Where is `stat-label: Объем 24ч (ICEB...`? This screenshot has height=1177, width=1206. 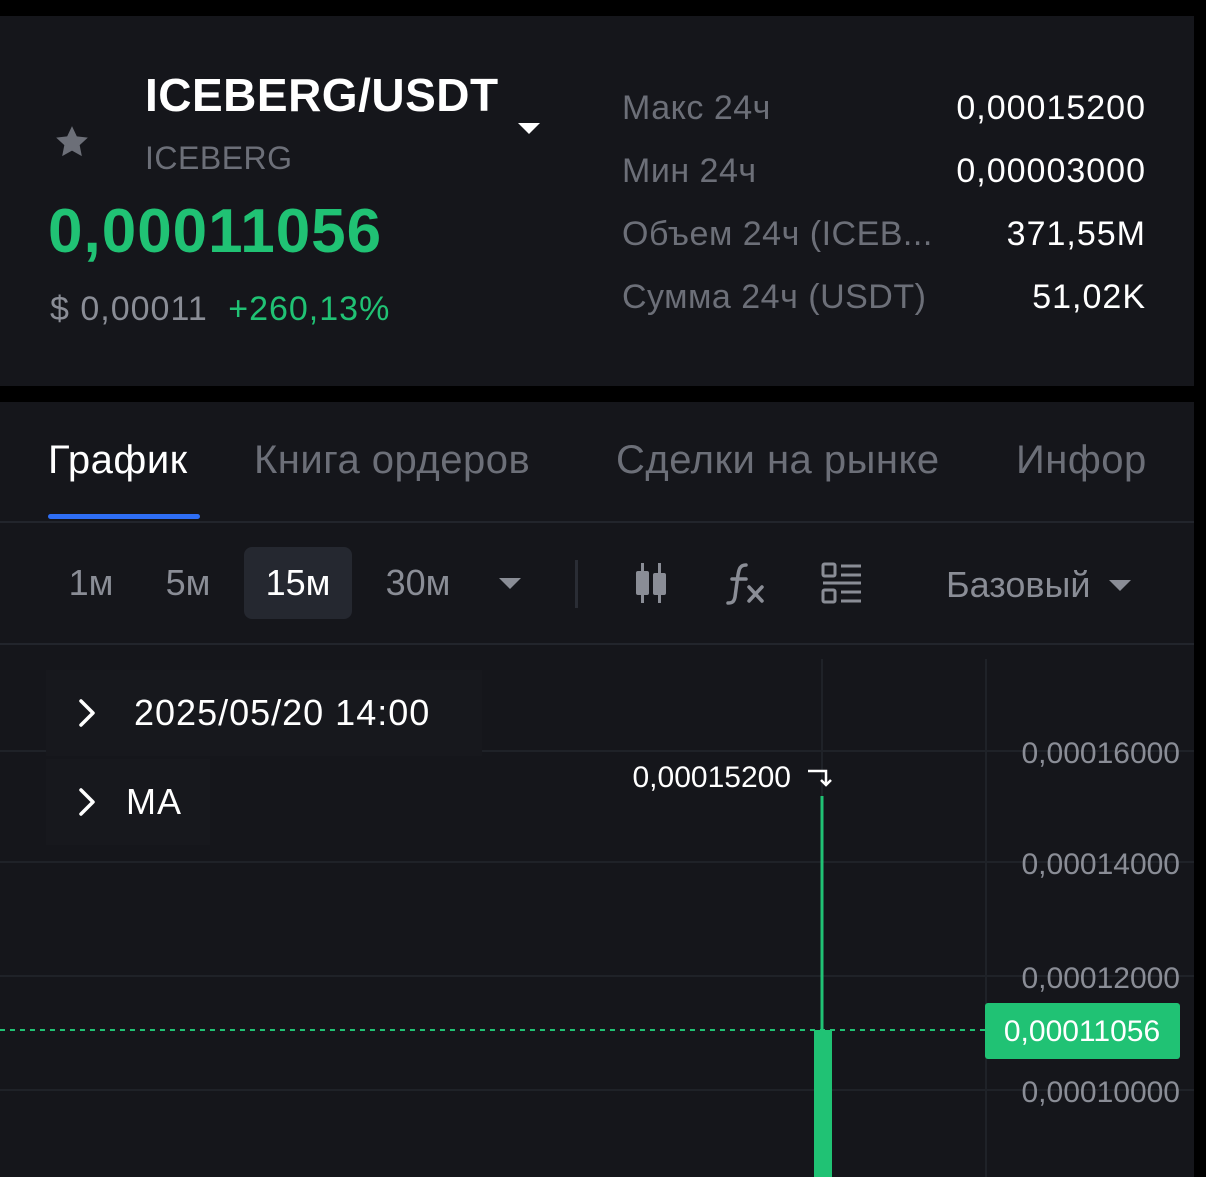
stat-label: Объем 24ч (ICEB... is located at coordinates (777, 233).